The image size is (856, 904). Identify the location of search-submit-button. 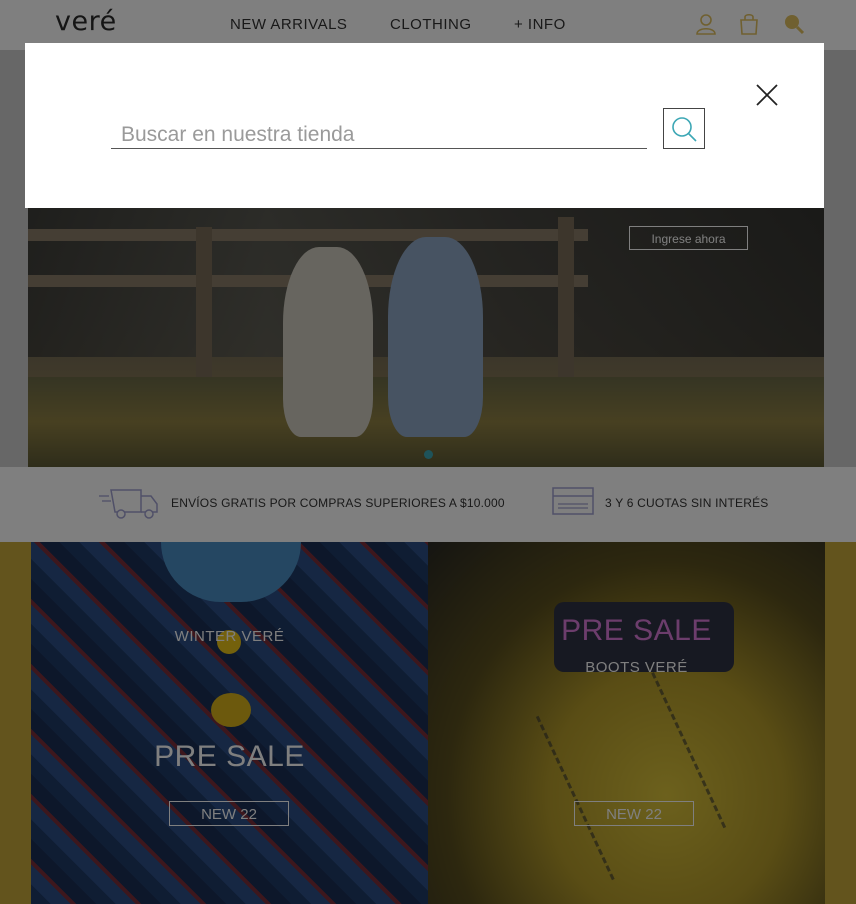
(684, 128).